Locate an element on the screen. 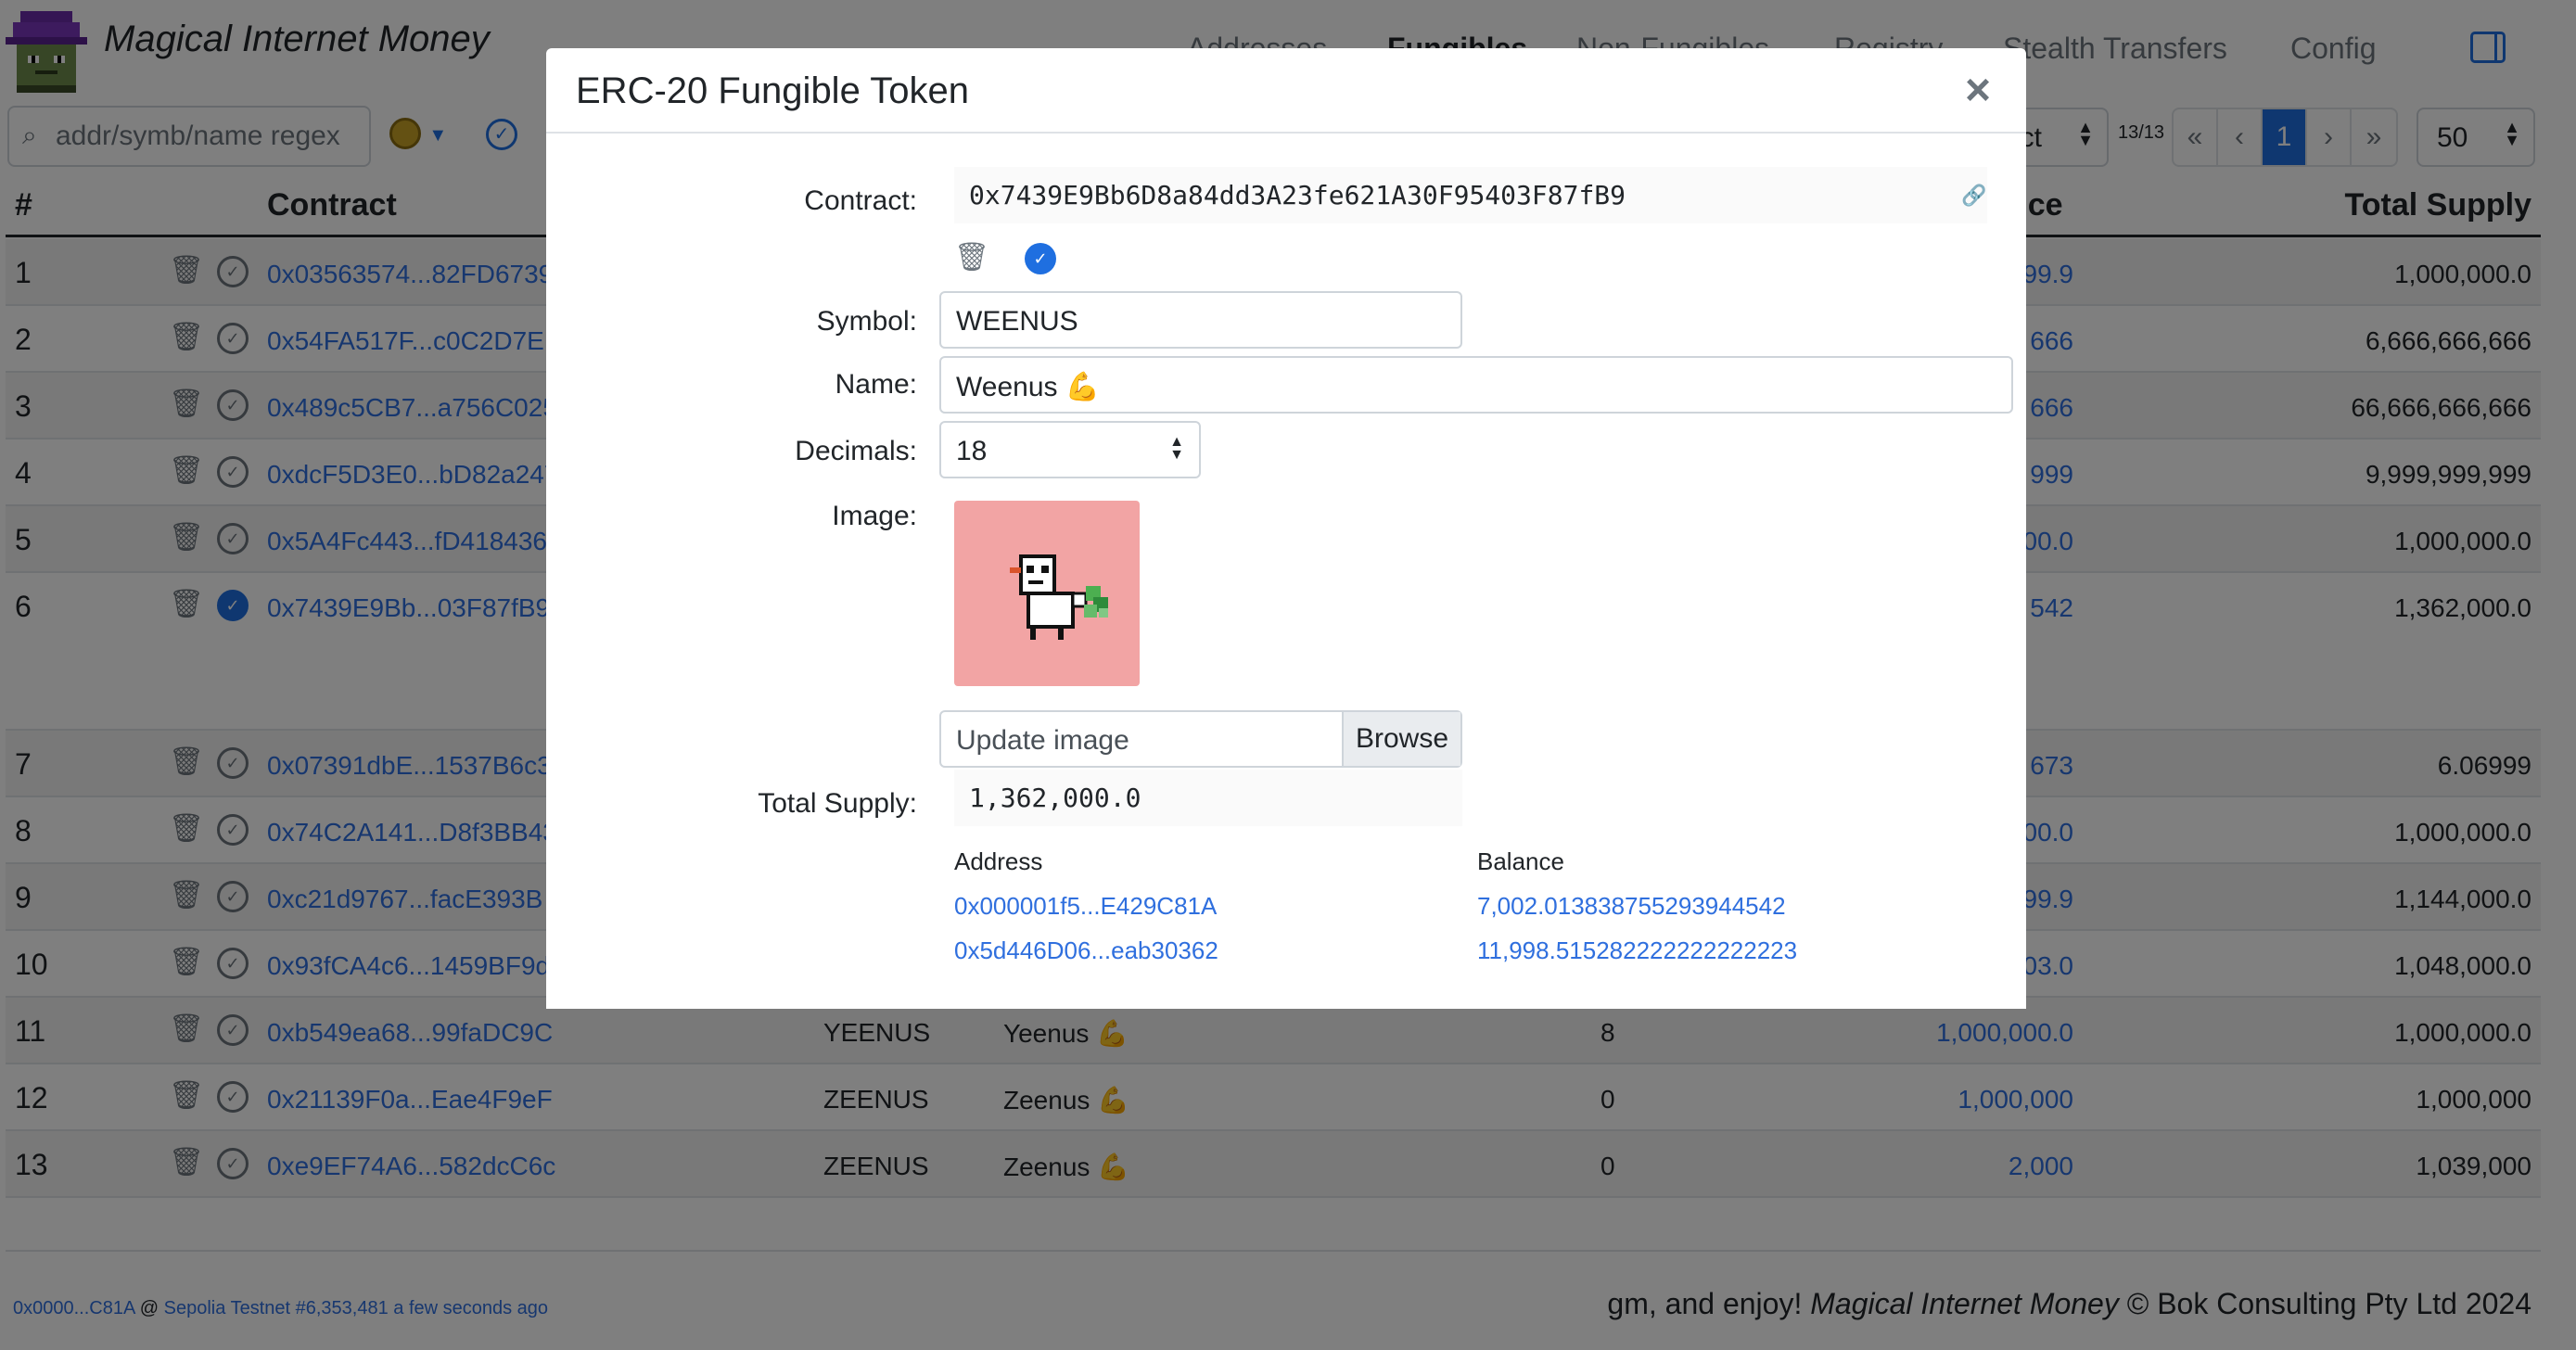 The image size is (2576, 1350). decimals-value: 18 is located at coordinates (972, 451).